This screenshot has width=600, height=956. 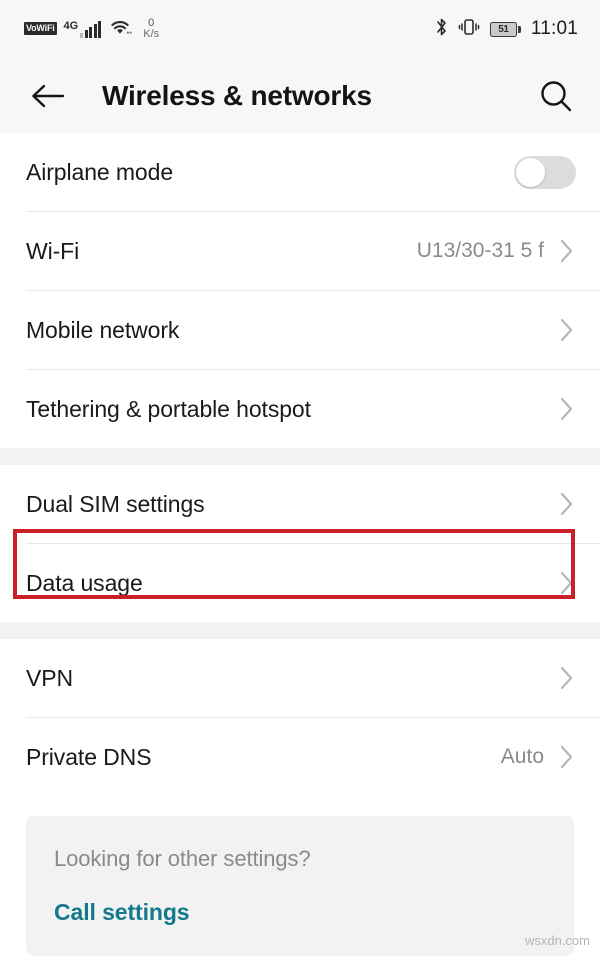 What do you see at coordinates (182, 858) in the screenshot?
I see `other-settings-question: Looking for other settings?` at bounding box center [182, 858].